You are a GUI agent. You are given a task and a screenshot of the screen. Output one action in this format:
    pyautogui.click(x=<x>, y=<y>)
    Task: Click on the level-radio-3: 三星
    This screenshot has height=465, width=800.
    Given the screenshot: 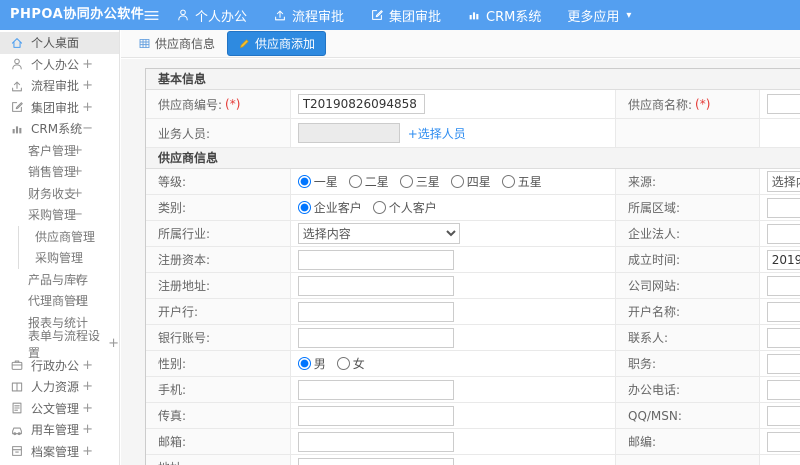 What is the action you would take?
    pyautogui.click(x=419, y=181)
    